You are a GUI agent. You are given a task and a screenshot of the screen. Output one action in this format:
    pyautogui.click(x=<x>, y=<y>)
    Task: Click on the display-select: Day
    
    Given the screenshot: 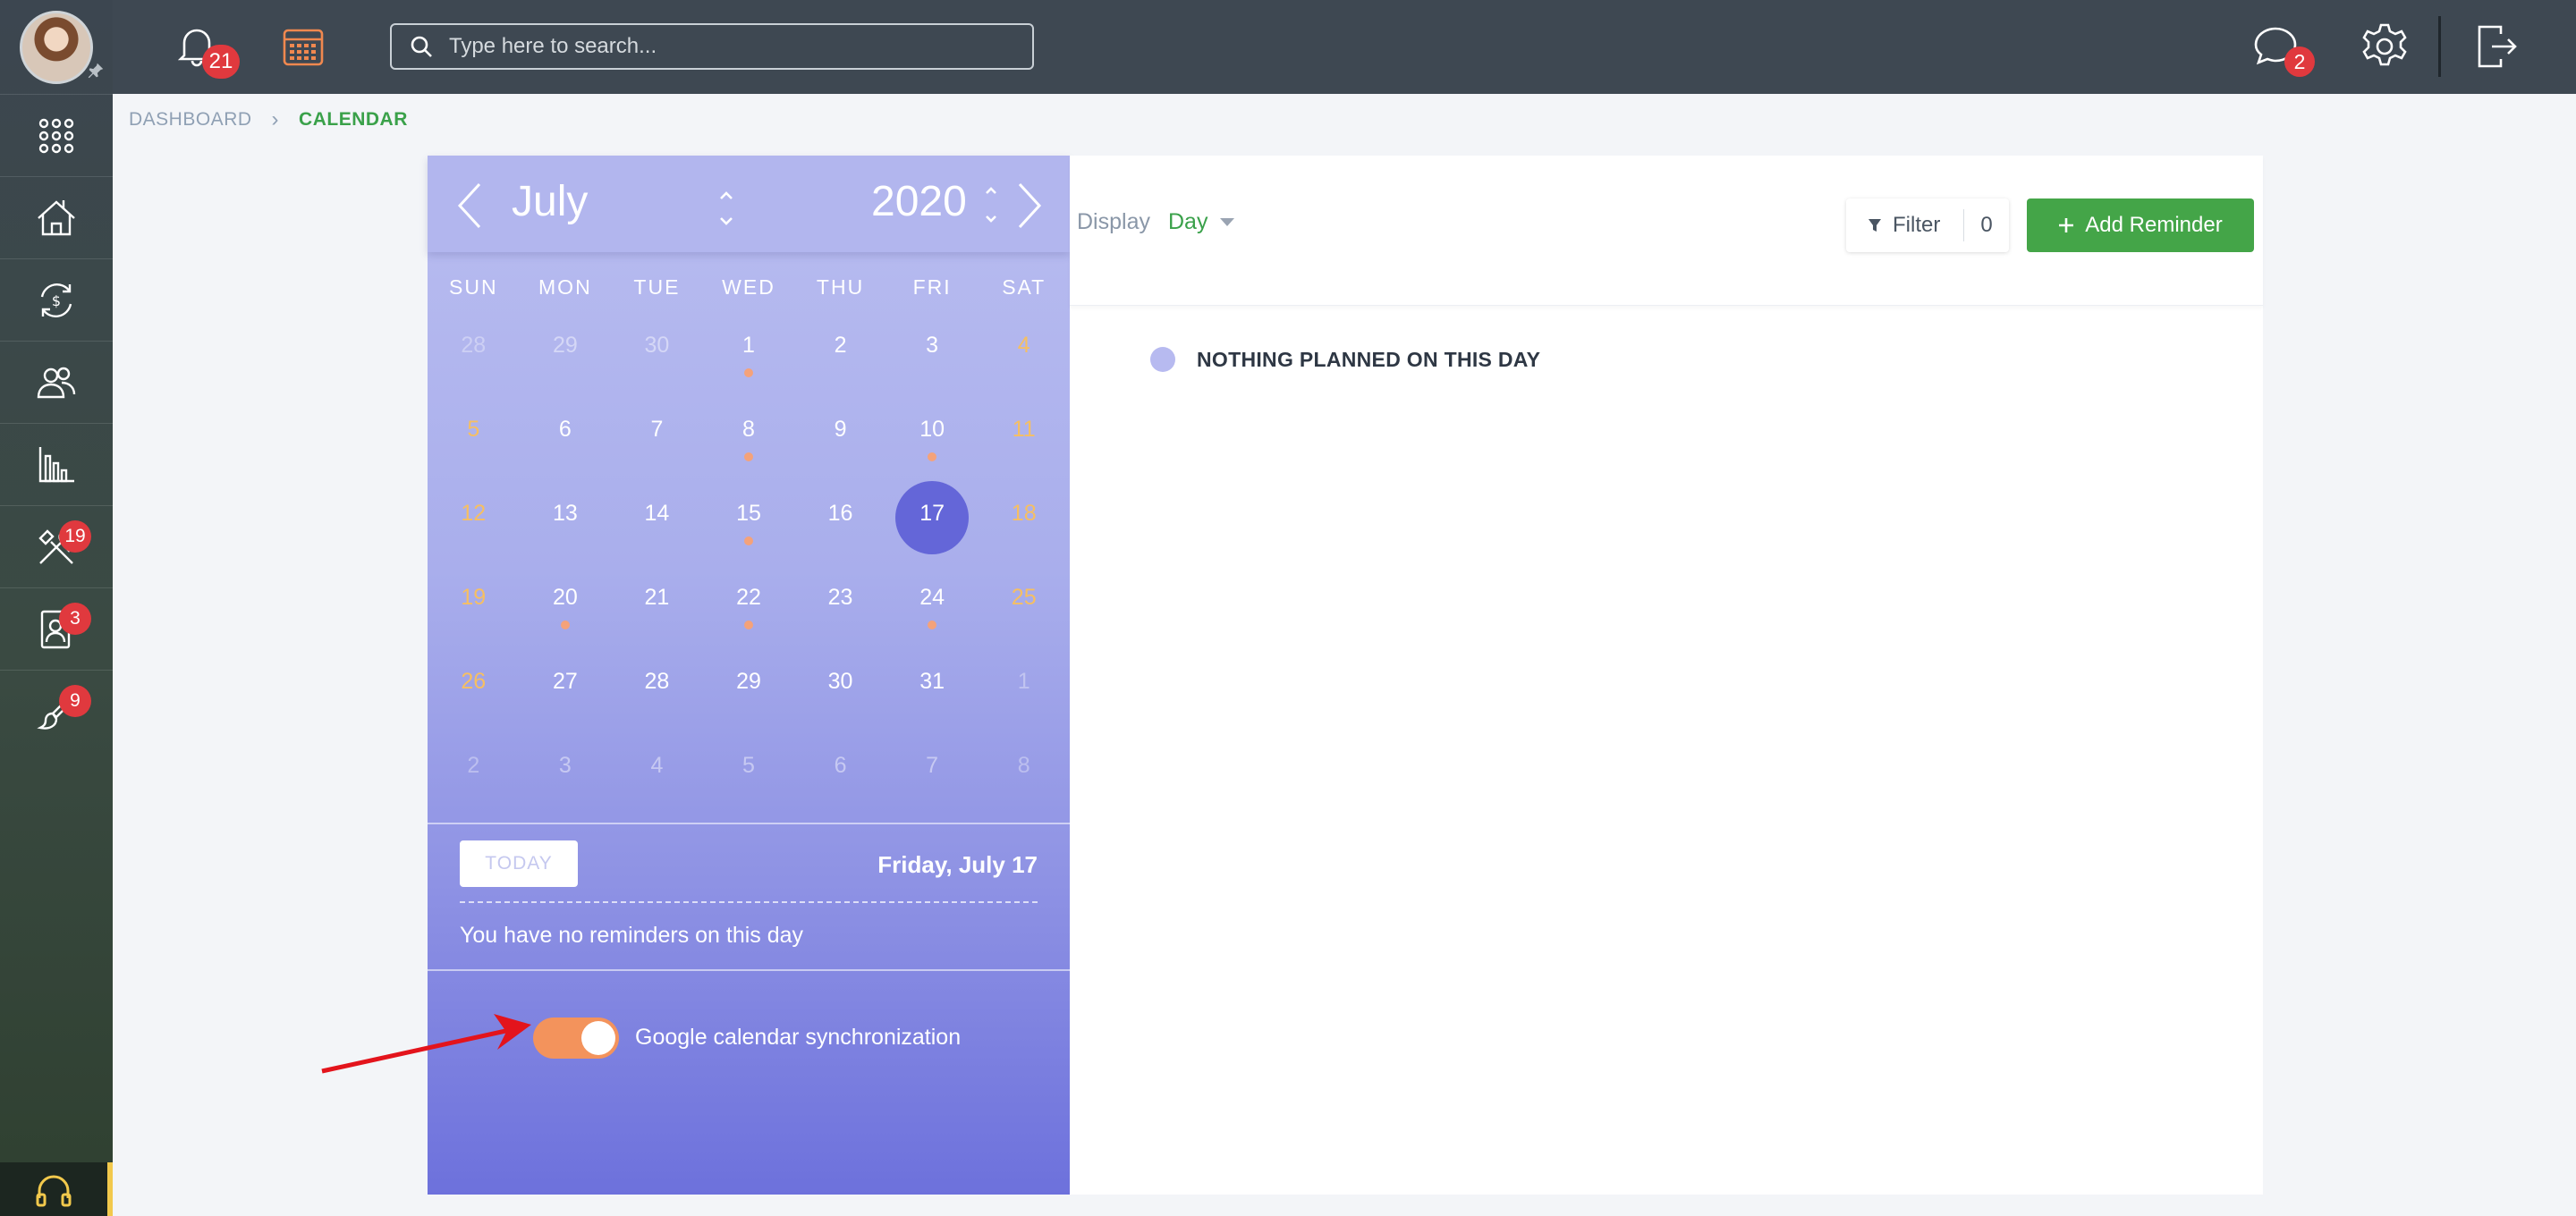 What is the action you would take?
    pyautogui.click(x=1201, y=222)
    